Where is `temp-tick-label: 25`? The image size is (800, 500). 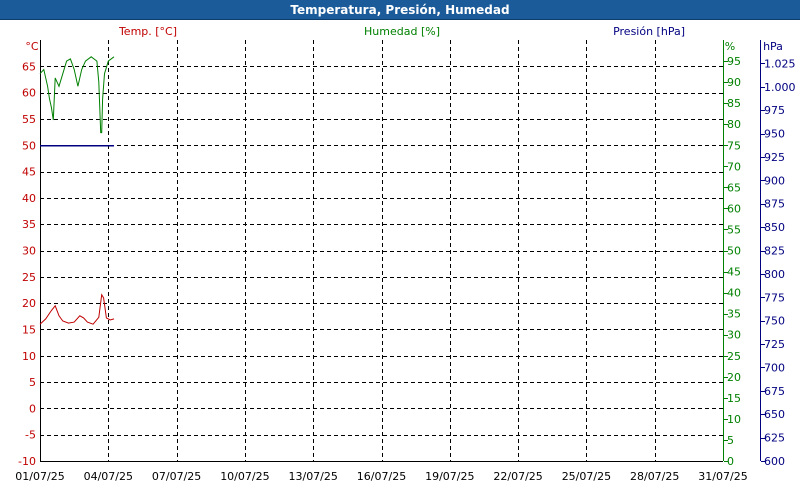 temp-tick-label: 25 is located at coordinates (29, 277).